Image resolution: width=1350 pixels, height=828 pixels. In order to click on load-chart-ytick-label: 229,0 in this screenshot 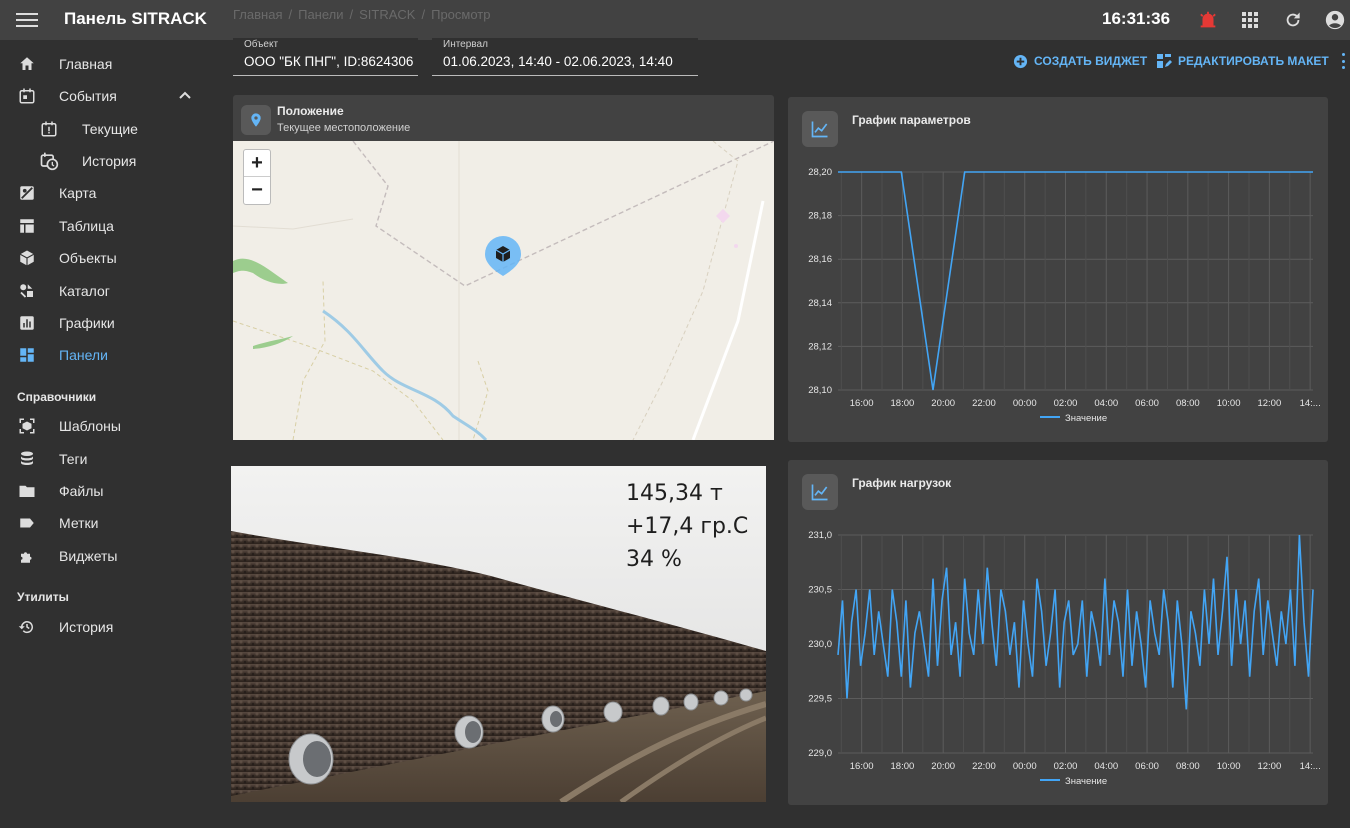, I will do `click(820, 753)`.